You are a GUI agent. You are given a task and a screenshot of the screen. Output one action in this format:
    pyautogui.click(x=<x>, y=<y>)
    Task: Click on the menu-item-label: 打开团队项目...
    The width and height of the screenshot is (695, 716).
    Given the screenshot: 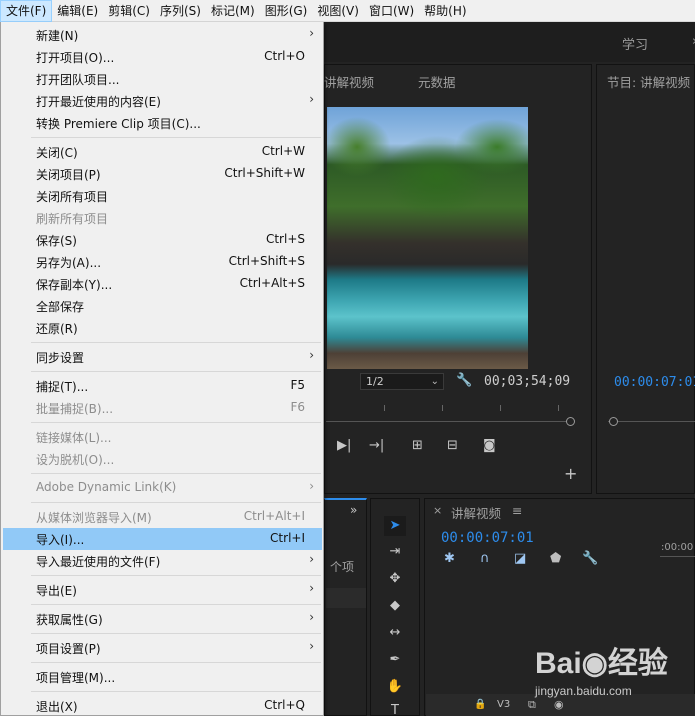 What is the action you would take?
    pyautogui.click(x=78, y=80)
    